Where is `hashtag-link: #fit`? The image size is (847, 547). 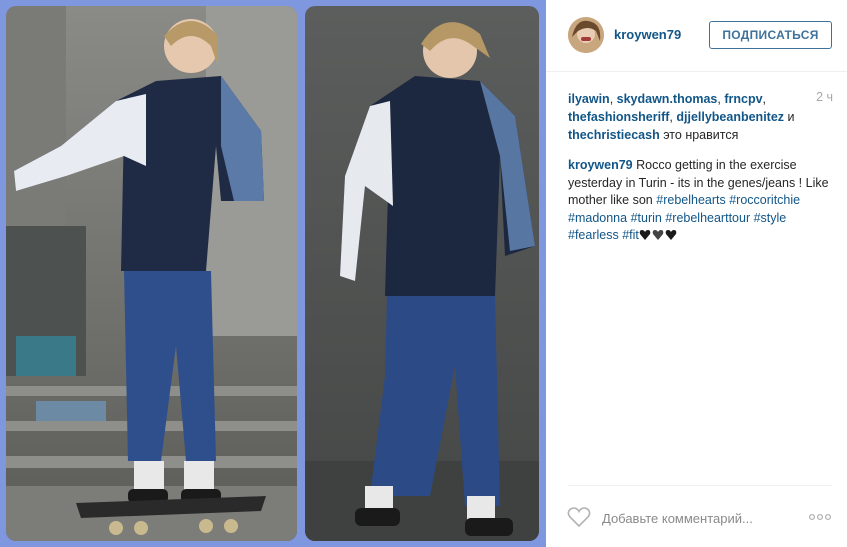 hashtag-link: #fit is located at coordinates (630, 235).